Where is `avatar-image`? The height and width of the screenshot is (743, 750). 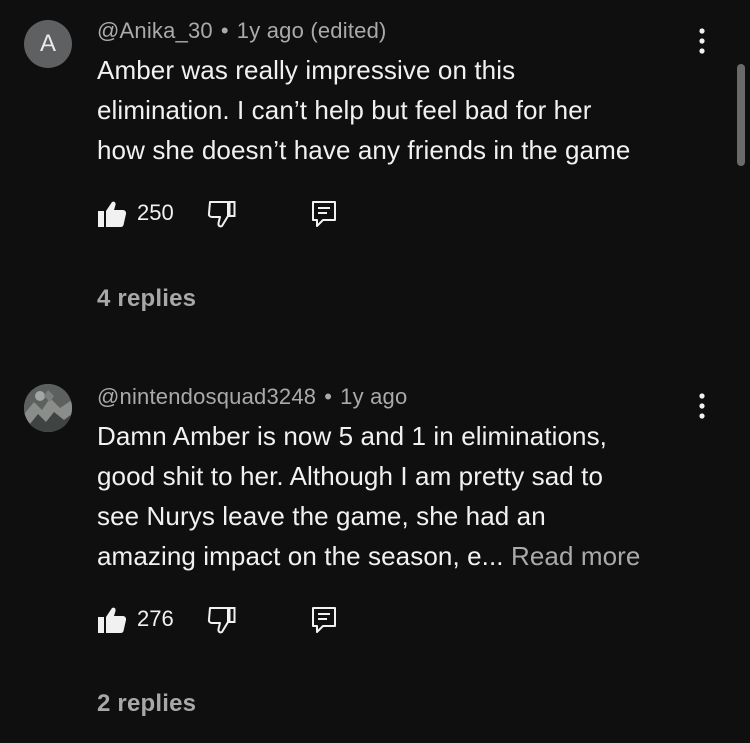 avatar-image is located at coordinates (48, 408).